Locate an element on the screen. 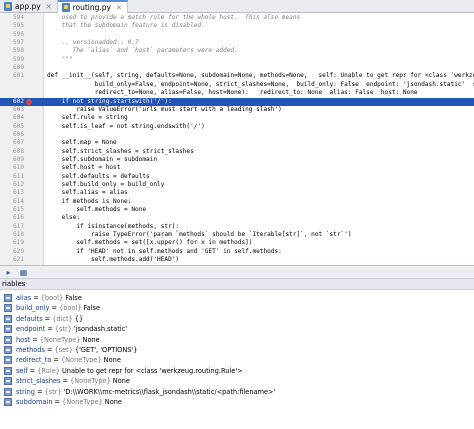 This screenshot has width=474, height=429. code-line: 614 if methods is None: is located at coordinates (237, 202).